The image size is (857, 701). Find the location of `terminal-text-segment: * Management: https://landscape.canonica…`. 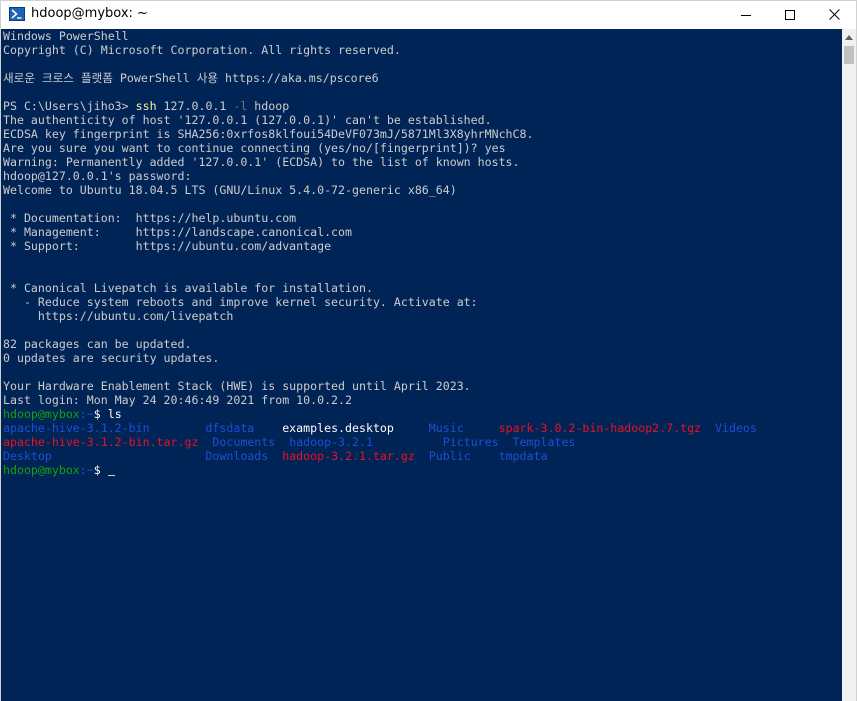

terminal-text-segment: * Management: https://landscape.canonica… is located at coordinates (178, 232).